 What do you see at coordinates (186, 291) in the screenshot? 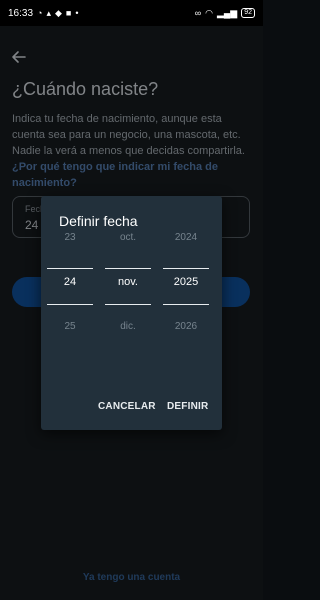
I see `year-picker: 2024 2025 2026` at bounding box center [186, 291].